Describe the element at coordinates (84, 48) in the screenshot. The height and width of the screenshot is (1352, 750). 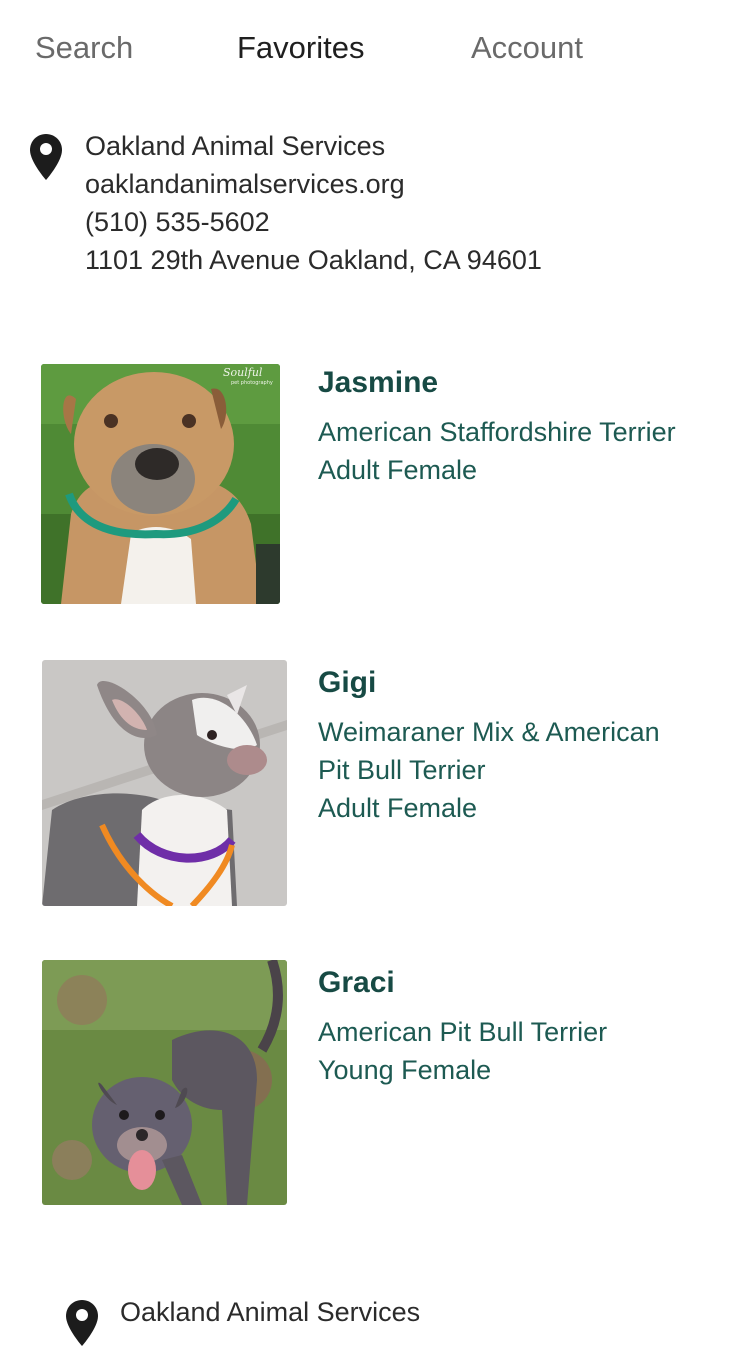
I see `tab-search: Search` at that location.